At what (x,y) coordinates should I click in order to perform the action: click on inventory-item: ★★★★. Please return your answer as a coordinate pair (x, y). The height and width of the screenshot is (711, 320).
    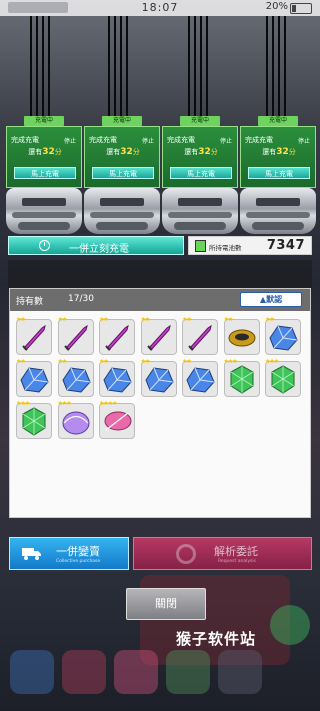
    Looking at the image, I should click on (117, 419).